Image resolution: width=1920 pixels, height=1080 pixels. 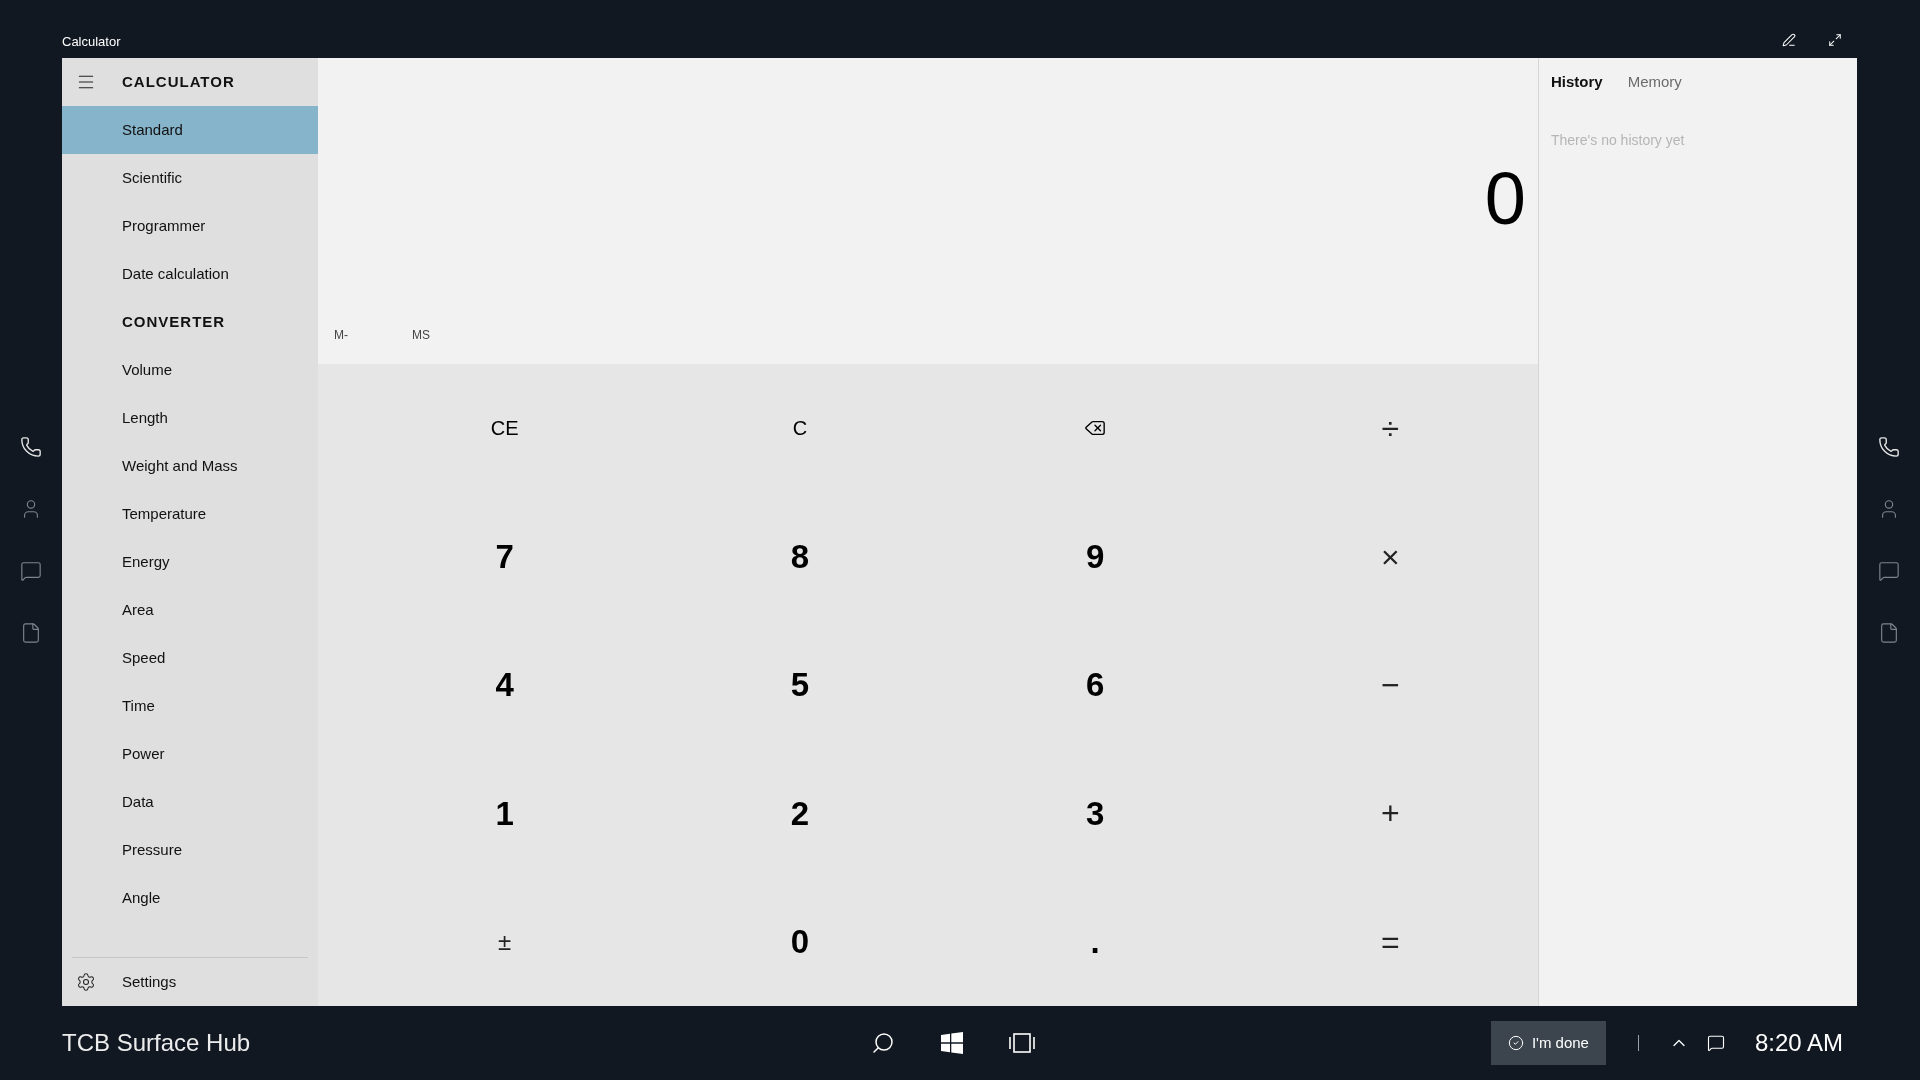 I want to click on operator-key: −, so click(x=1390, y=685).